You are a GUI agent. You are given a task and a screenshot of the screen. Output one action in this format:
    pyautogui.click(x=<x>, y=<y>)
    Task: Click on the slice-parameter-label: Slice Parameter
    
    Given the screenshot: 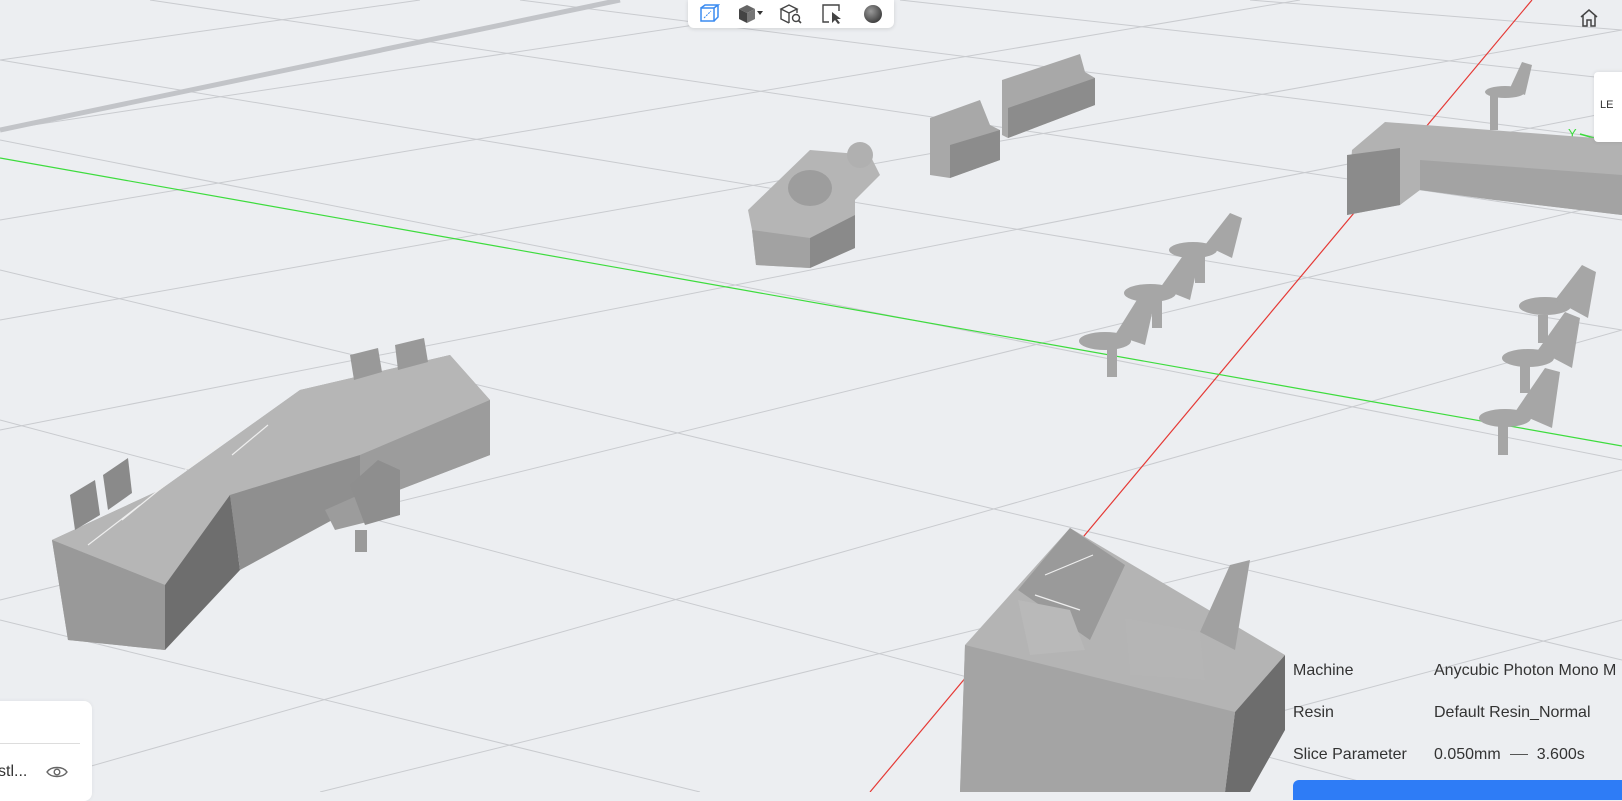 What is the action you would take?
    pyautogui.click(x=1350, y=754)
    